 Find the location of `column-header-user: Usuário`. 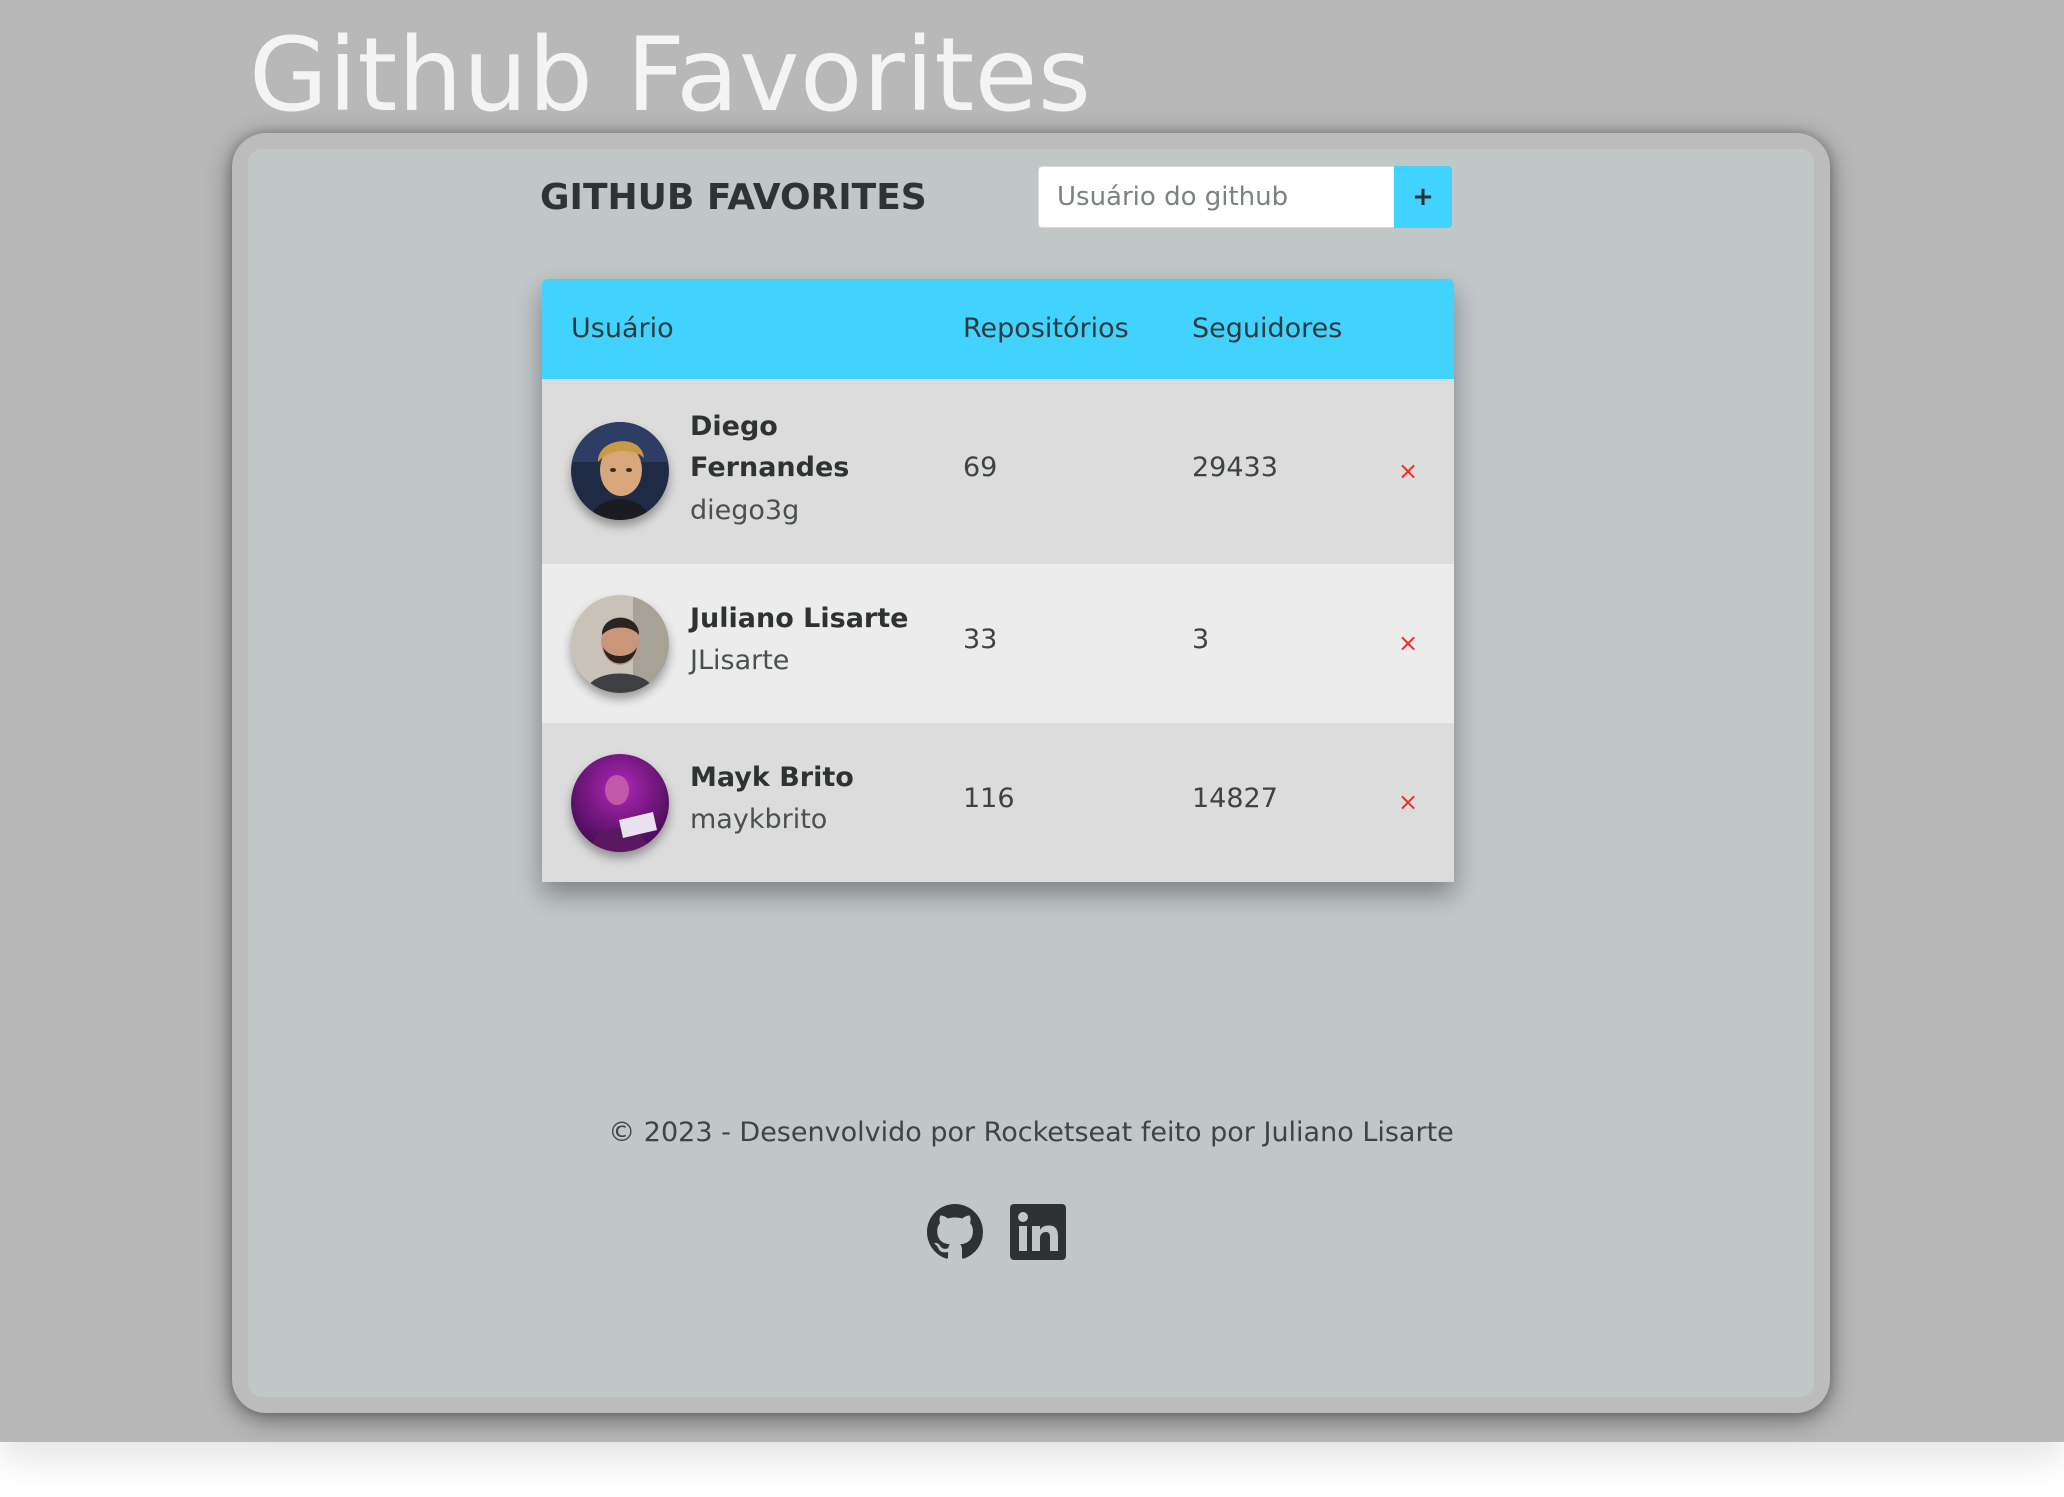

column-header-user: Usuário is located at coordinates (622, 328).